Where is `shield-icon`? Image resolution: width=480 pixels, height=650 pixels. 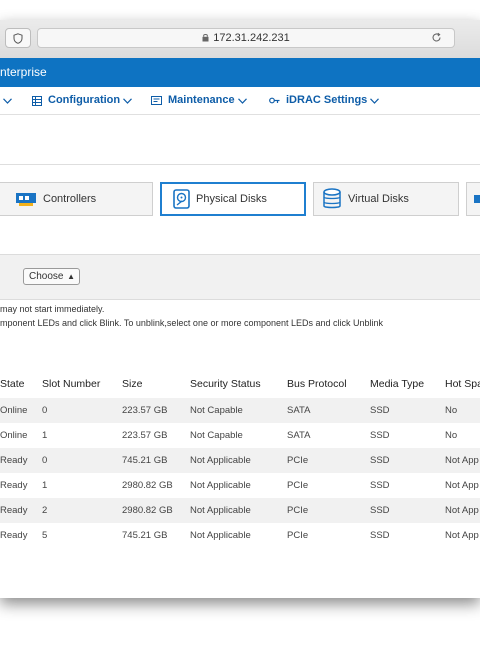 shield-icon is located at coordinates (18, 38).